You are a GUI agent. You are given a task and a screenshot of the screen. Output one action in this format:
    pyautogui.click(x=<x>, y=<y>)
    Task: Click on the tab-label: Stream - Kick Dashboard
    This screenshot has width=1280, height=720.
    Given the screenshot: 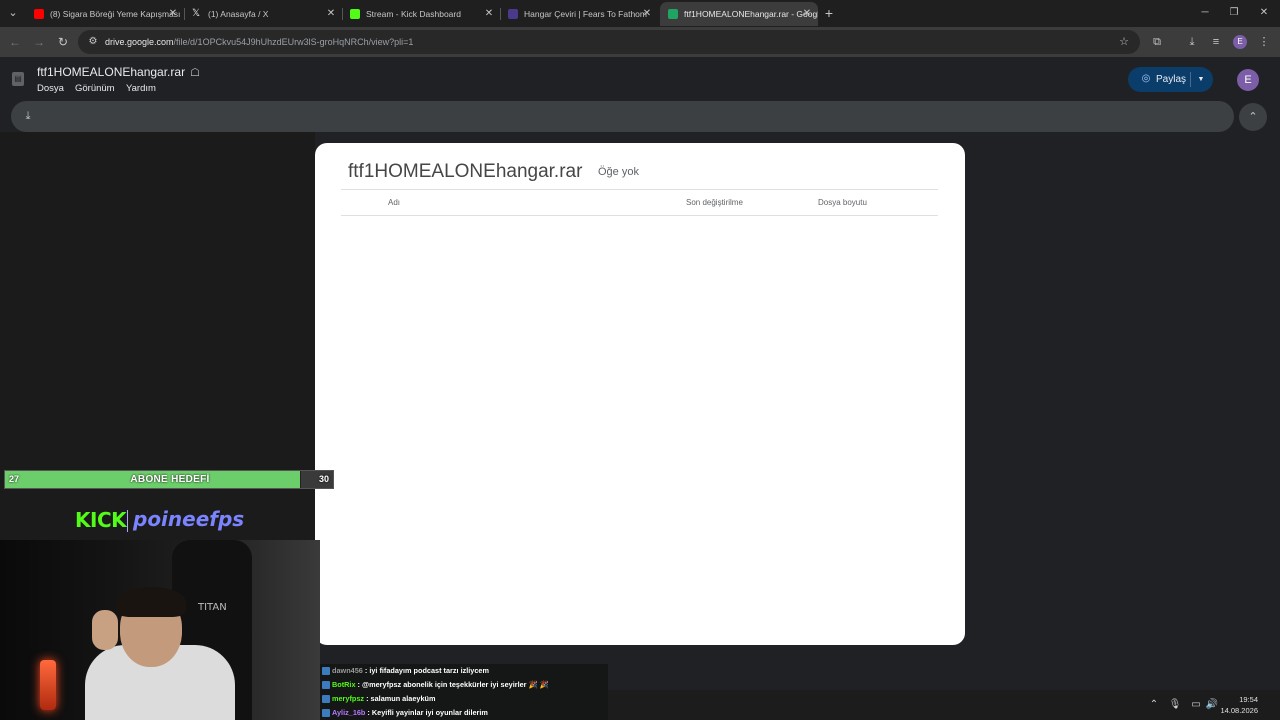 What is the action you would take?
    pyautogui.click(x=413, y=14)
    